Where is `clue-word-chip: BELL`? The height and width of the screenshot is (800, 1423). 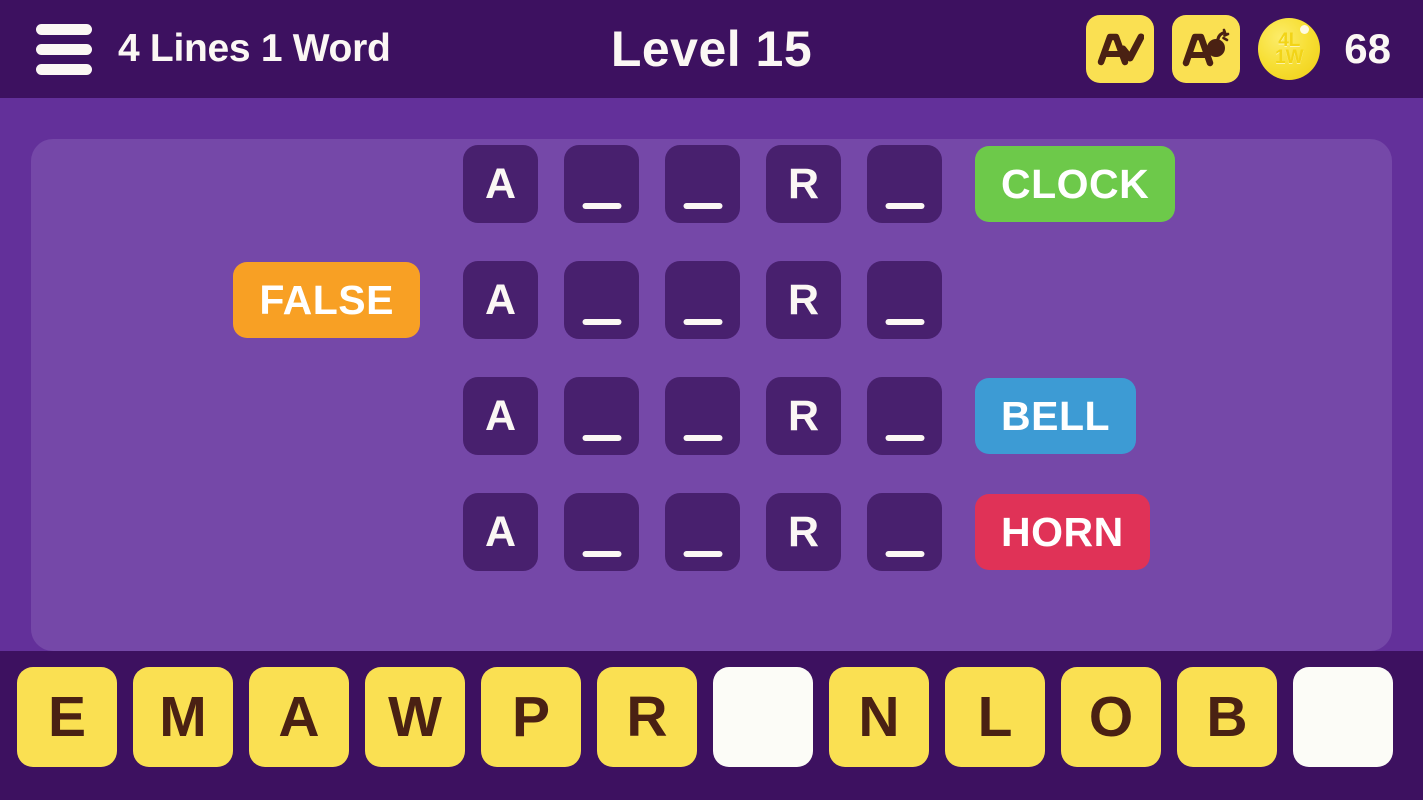 clue-word-chip: BELL is located at coordinates (1056, 416).